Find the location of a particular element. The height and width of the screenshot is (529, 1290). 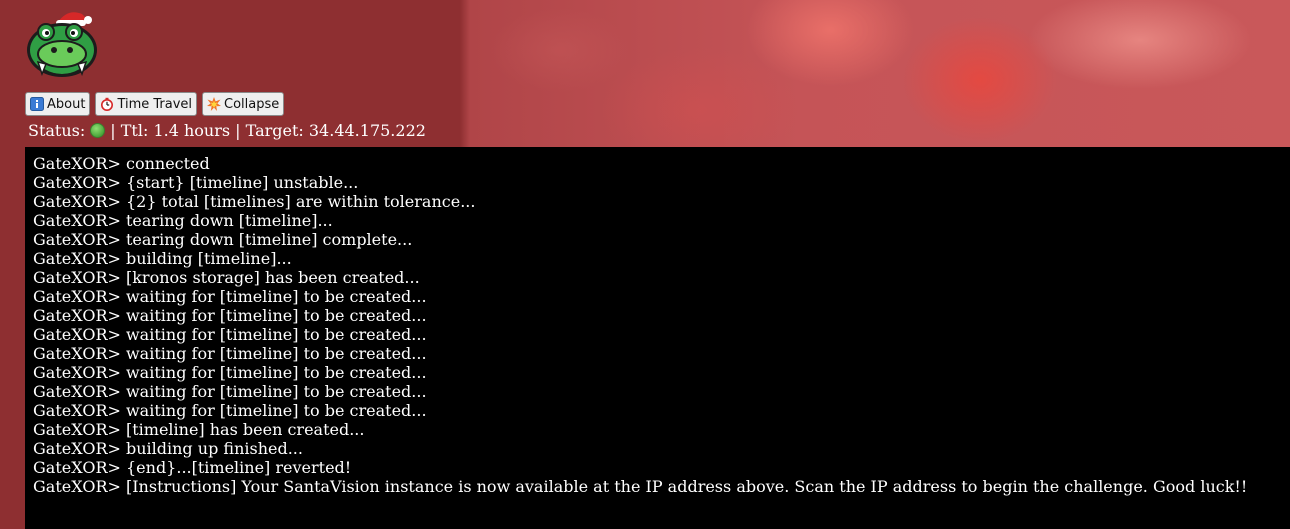

info-icon is located at coordinates (37, 104).